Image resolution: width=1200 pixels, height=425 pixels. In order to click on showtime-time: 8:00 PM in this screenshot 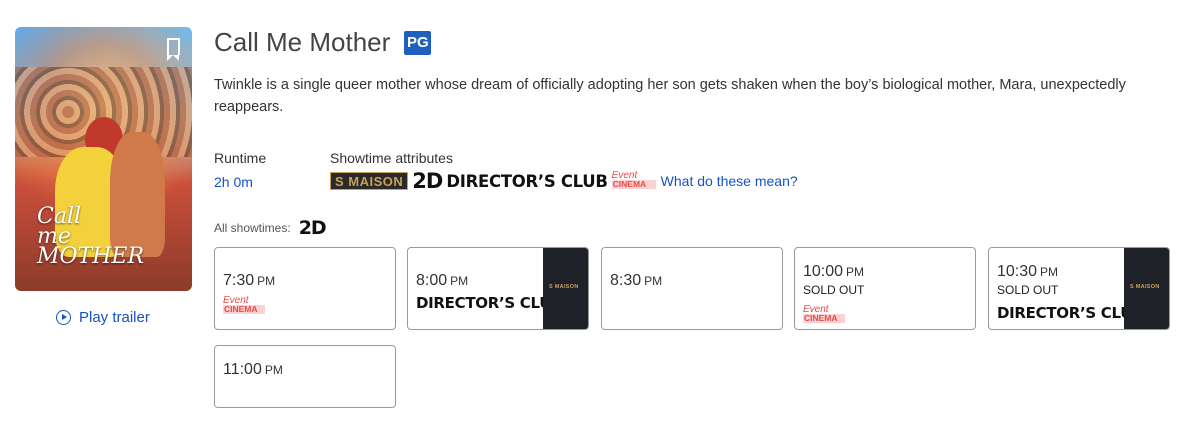, I will do `click(442, 280)`.